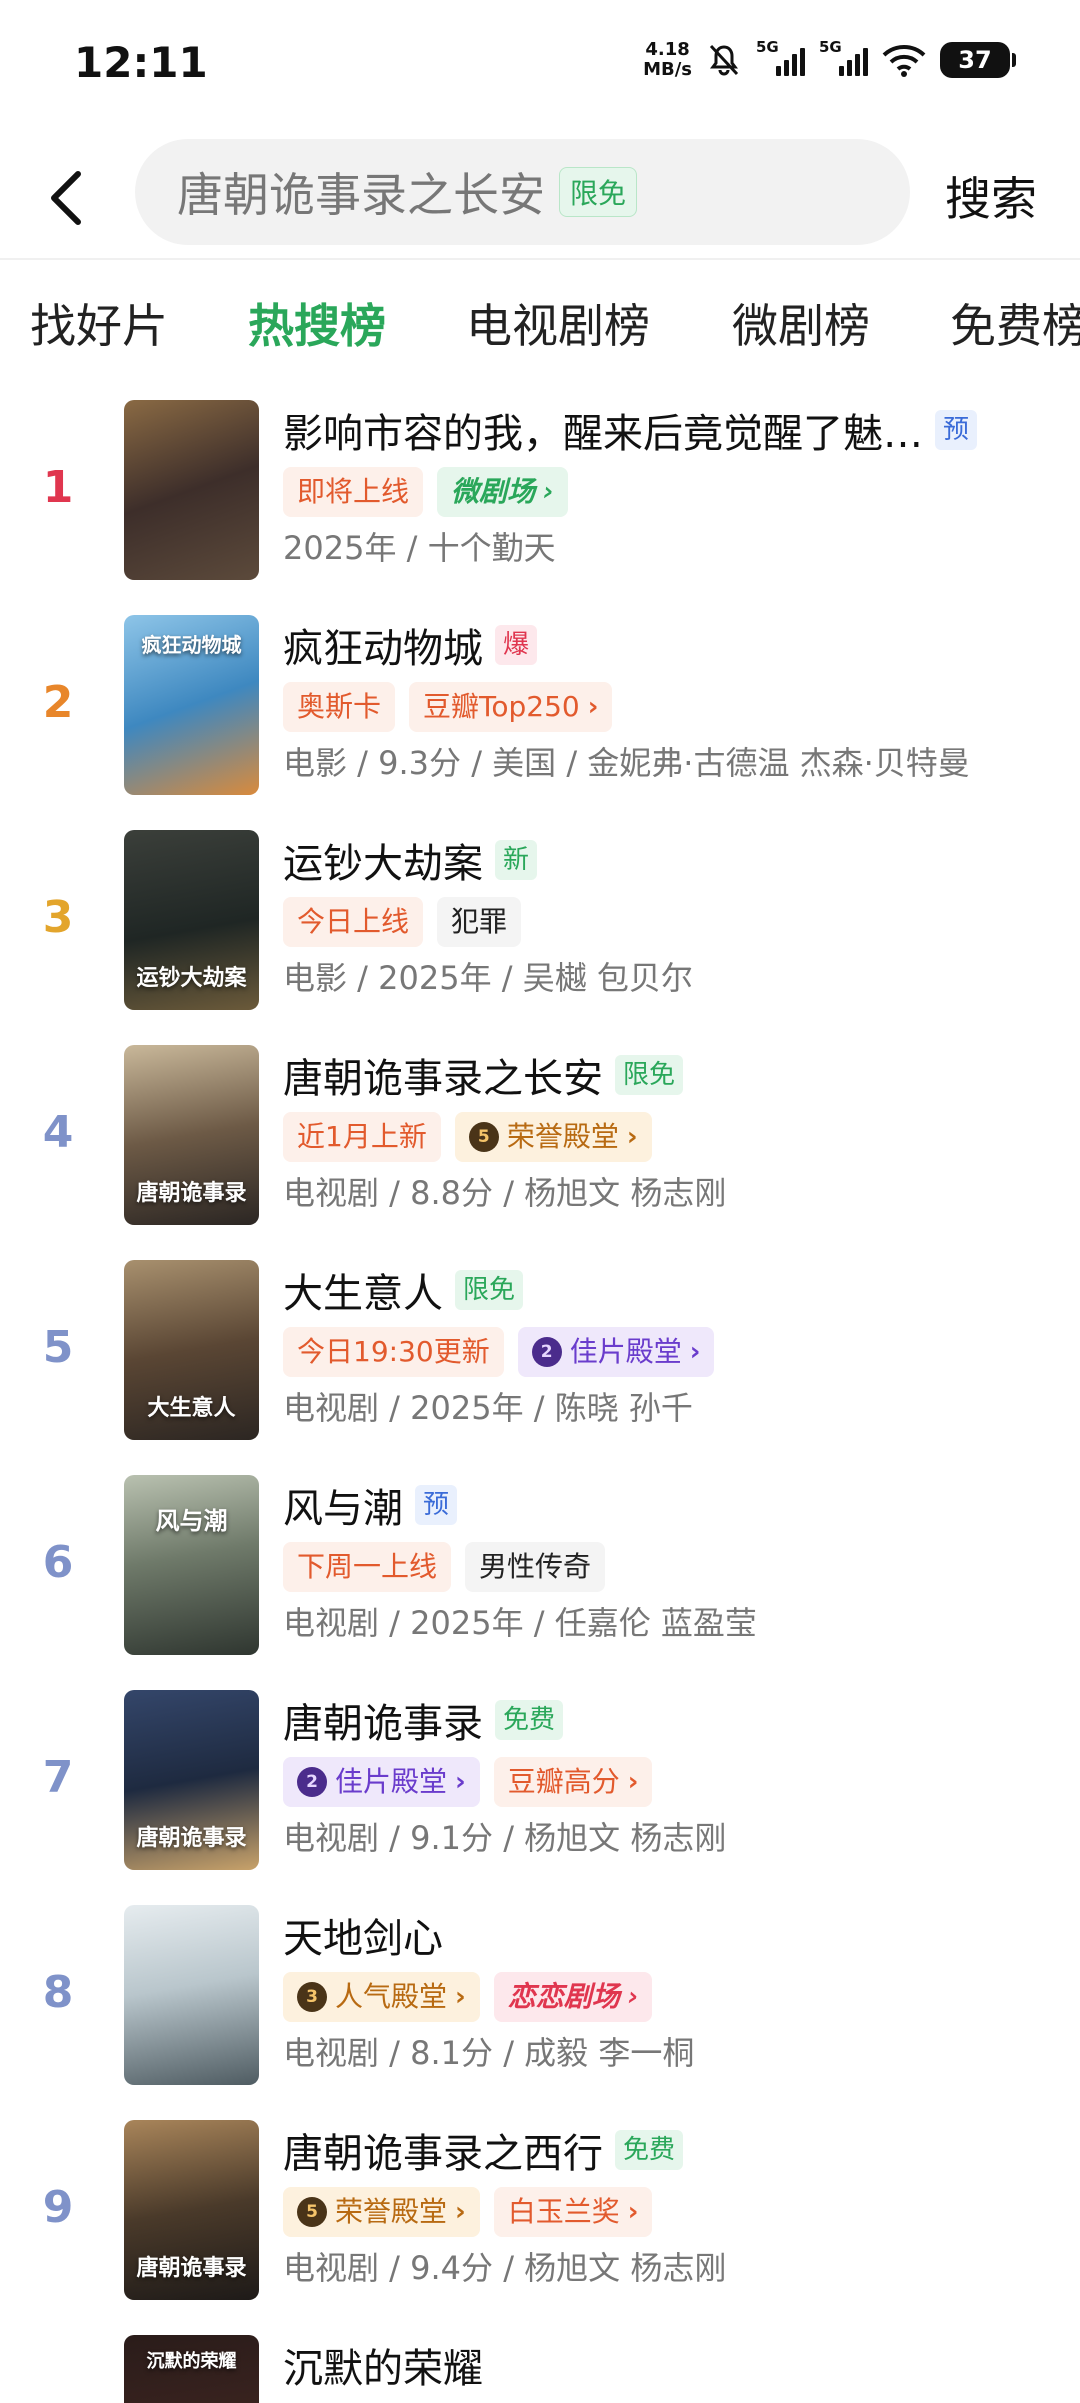 The image size is (1080, 2403). Describe the element at coordinates (626, 763) in the screenshot. I see `item-meta: 电影 / 9.3分 / 美国 / 金妮弗·古德温 杰森·贝特曼` at that location.